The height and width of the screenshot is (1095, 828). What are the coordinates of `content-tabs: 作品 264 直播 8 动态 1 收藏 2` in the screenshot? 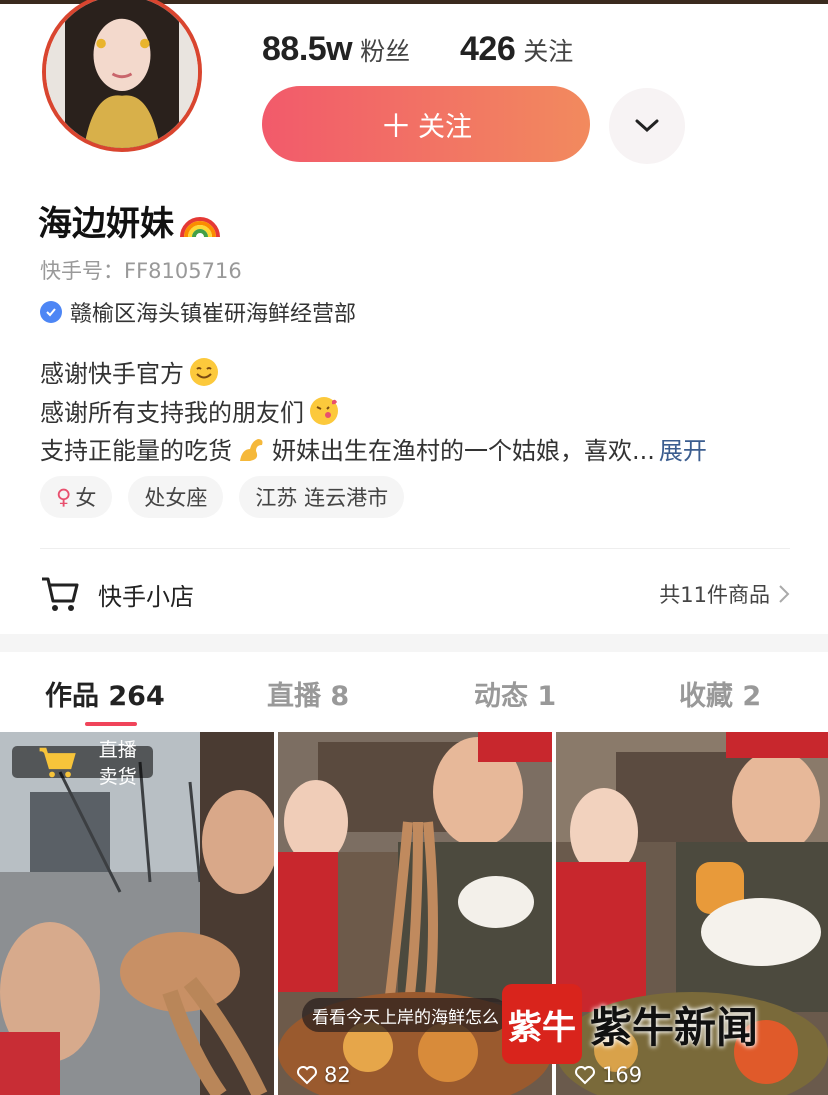 It's located at (414, 699).